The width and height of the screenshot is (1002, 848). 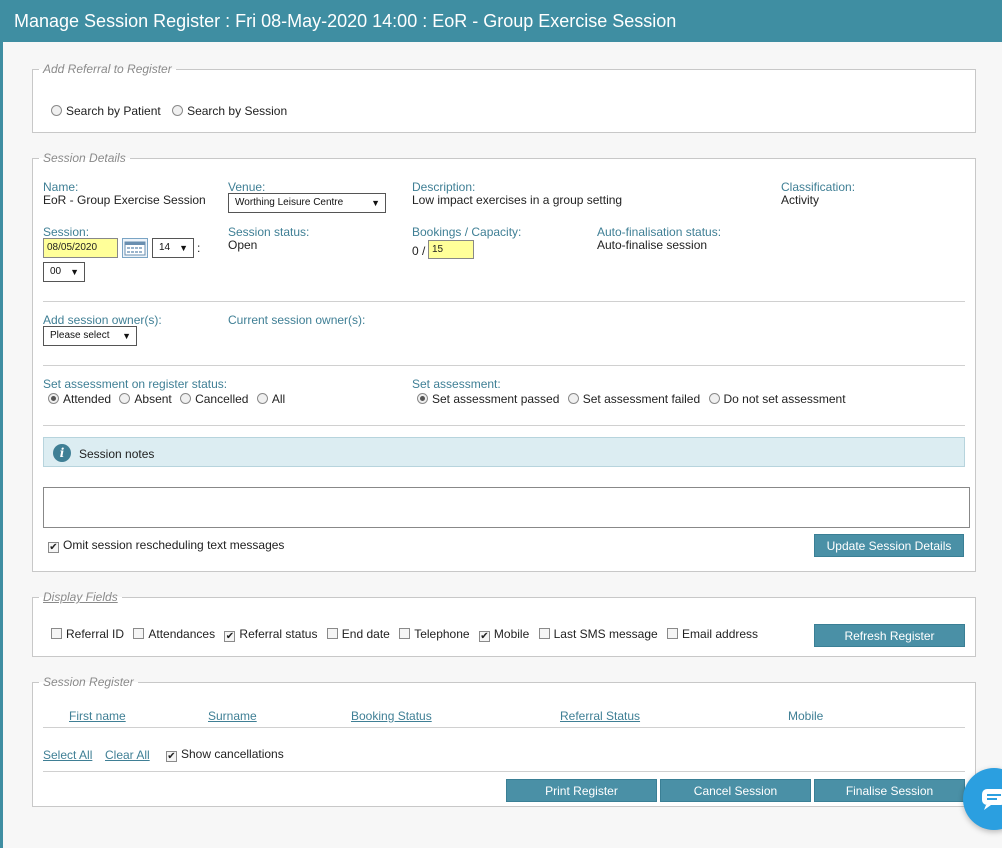 What do you see at coordinates (735, 790) in the screenshot?
I see `cancel-session-button: Cancel Session` at bounding box center [735, 790].